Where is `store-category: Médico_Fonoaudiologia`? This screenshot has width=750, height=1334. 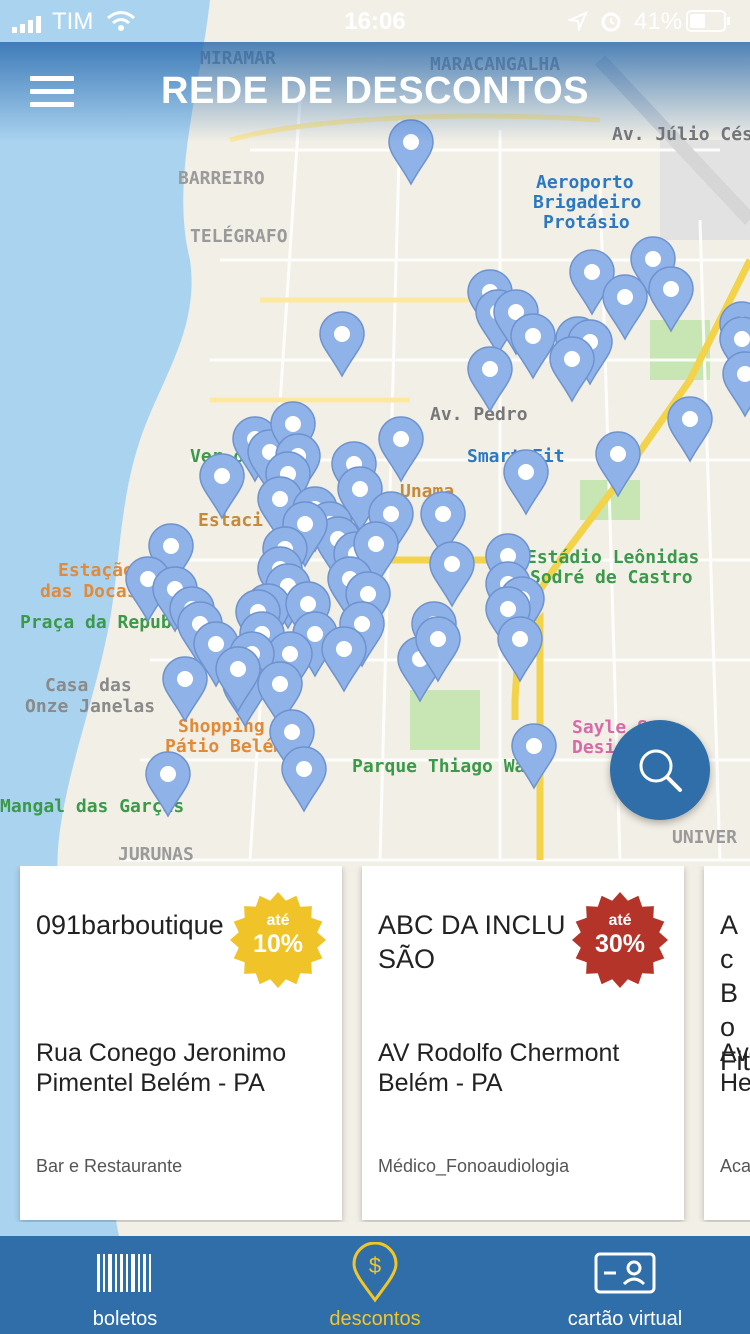 store-category: Médico_Fonoaudiologia is located at coordinates (474, 1166).